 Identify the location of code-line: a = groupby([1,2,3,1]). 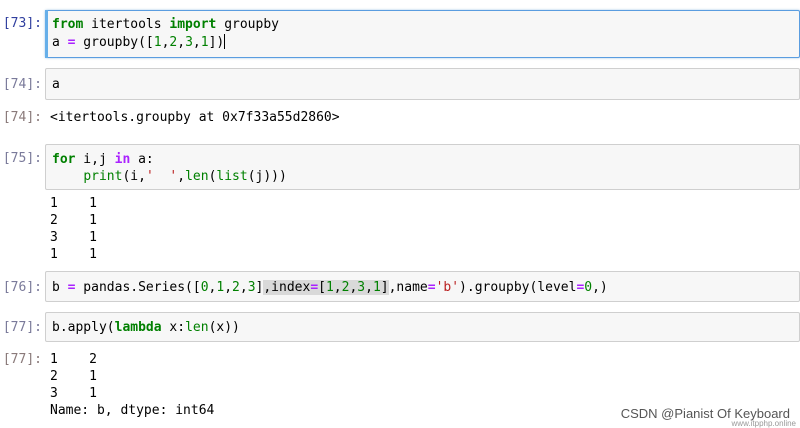
(139, 42).